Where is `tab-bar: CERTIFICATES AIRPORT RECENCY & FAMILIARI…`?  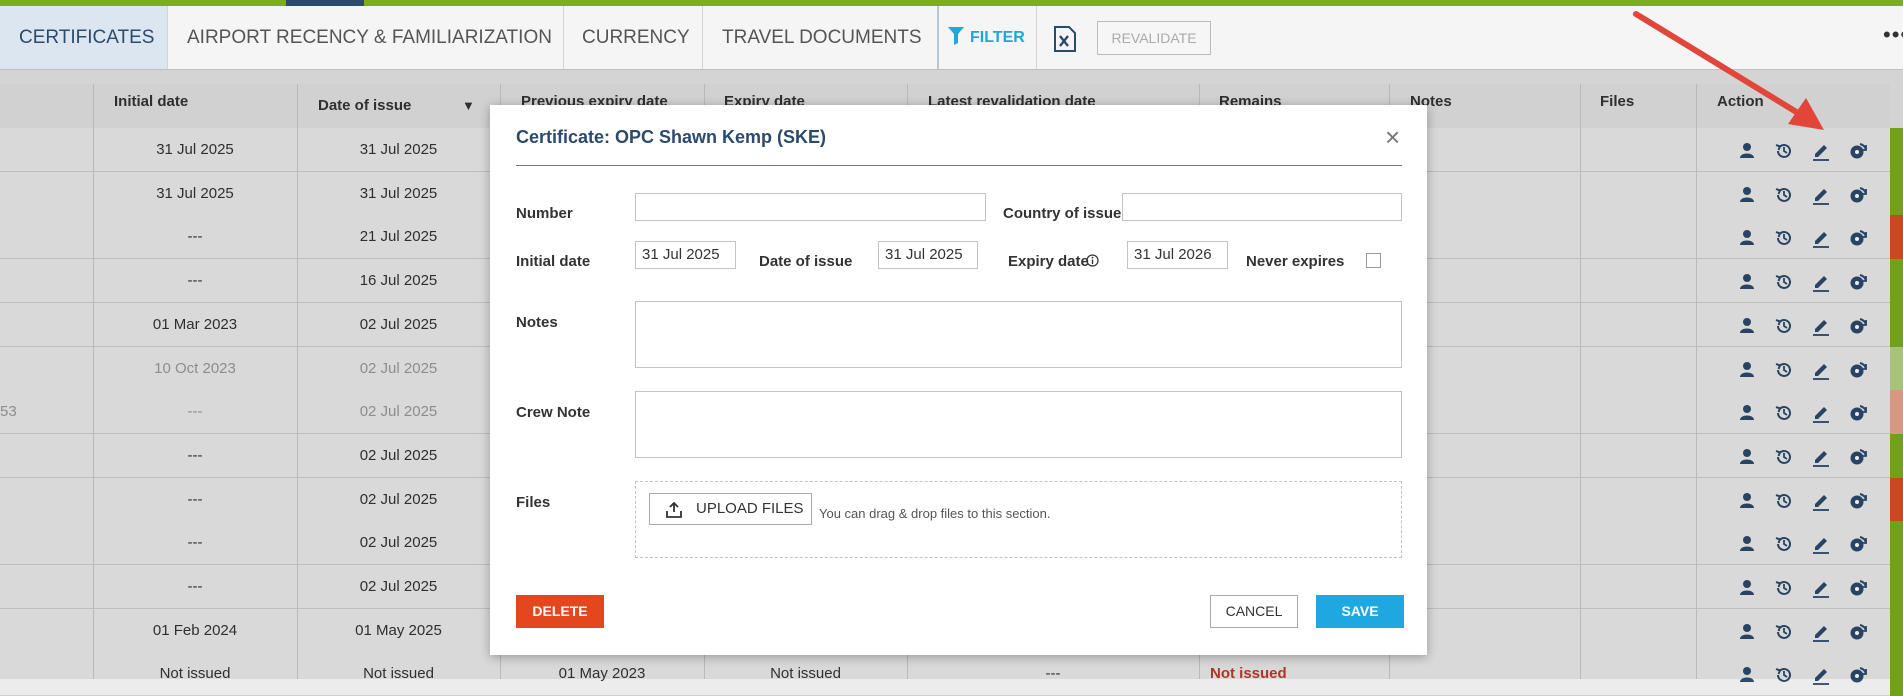 tab-bar: CERTIFICATES AIRPORT RECENCY & FAMILIARI… is located at coordinates (951, 38).